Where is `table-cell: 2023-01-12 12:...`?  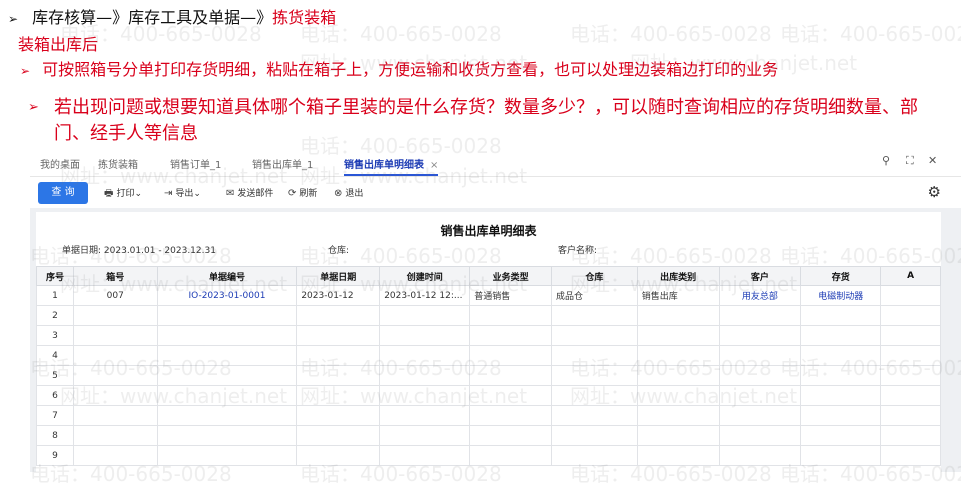
table-cell: 2023-01-12 12:... is located at coordinates (425, 295).